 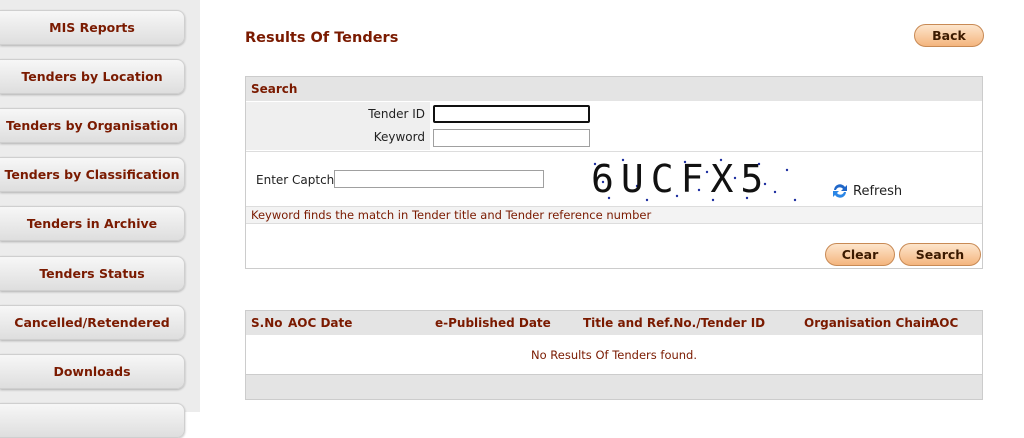 What do you see at coordinates (399, 137) in the screenshot?
I see `keyword-label: Keyword` at bounding box center [399, 137].